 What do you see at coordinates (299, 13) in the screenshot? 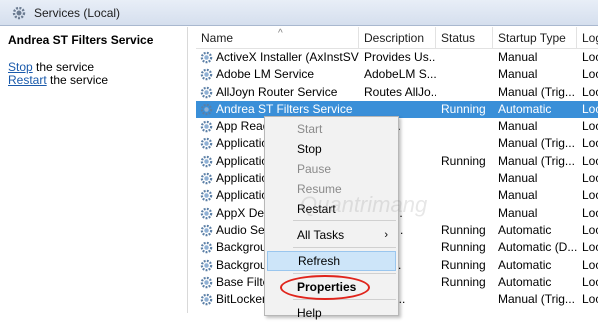
I see `window-title-bar: Services (Local)` at bounding box center [299, 13].